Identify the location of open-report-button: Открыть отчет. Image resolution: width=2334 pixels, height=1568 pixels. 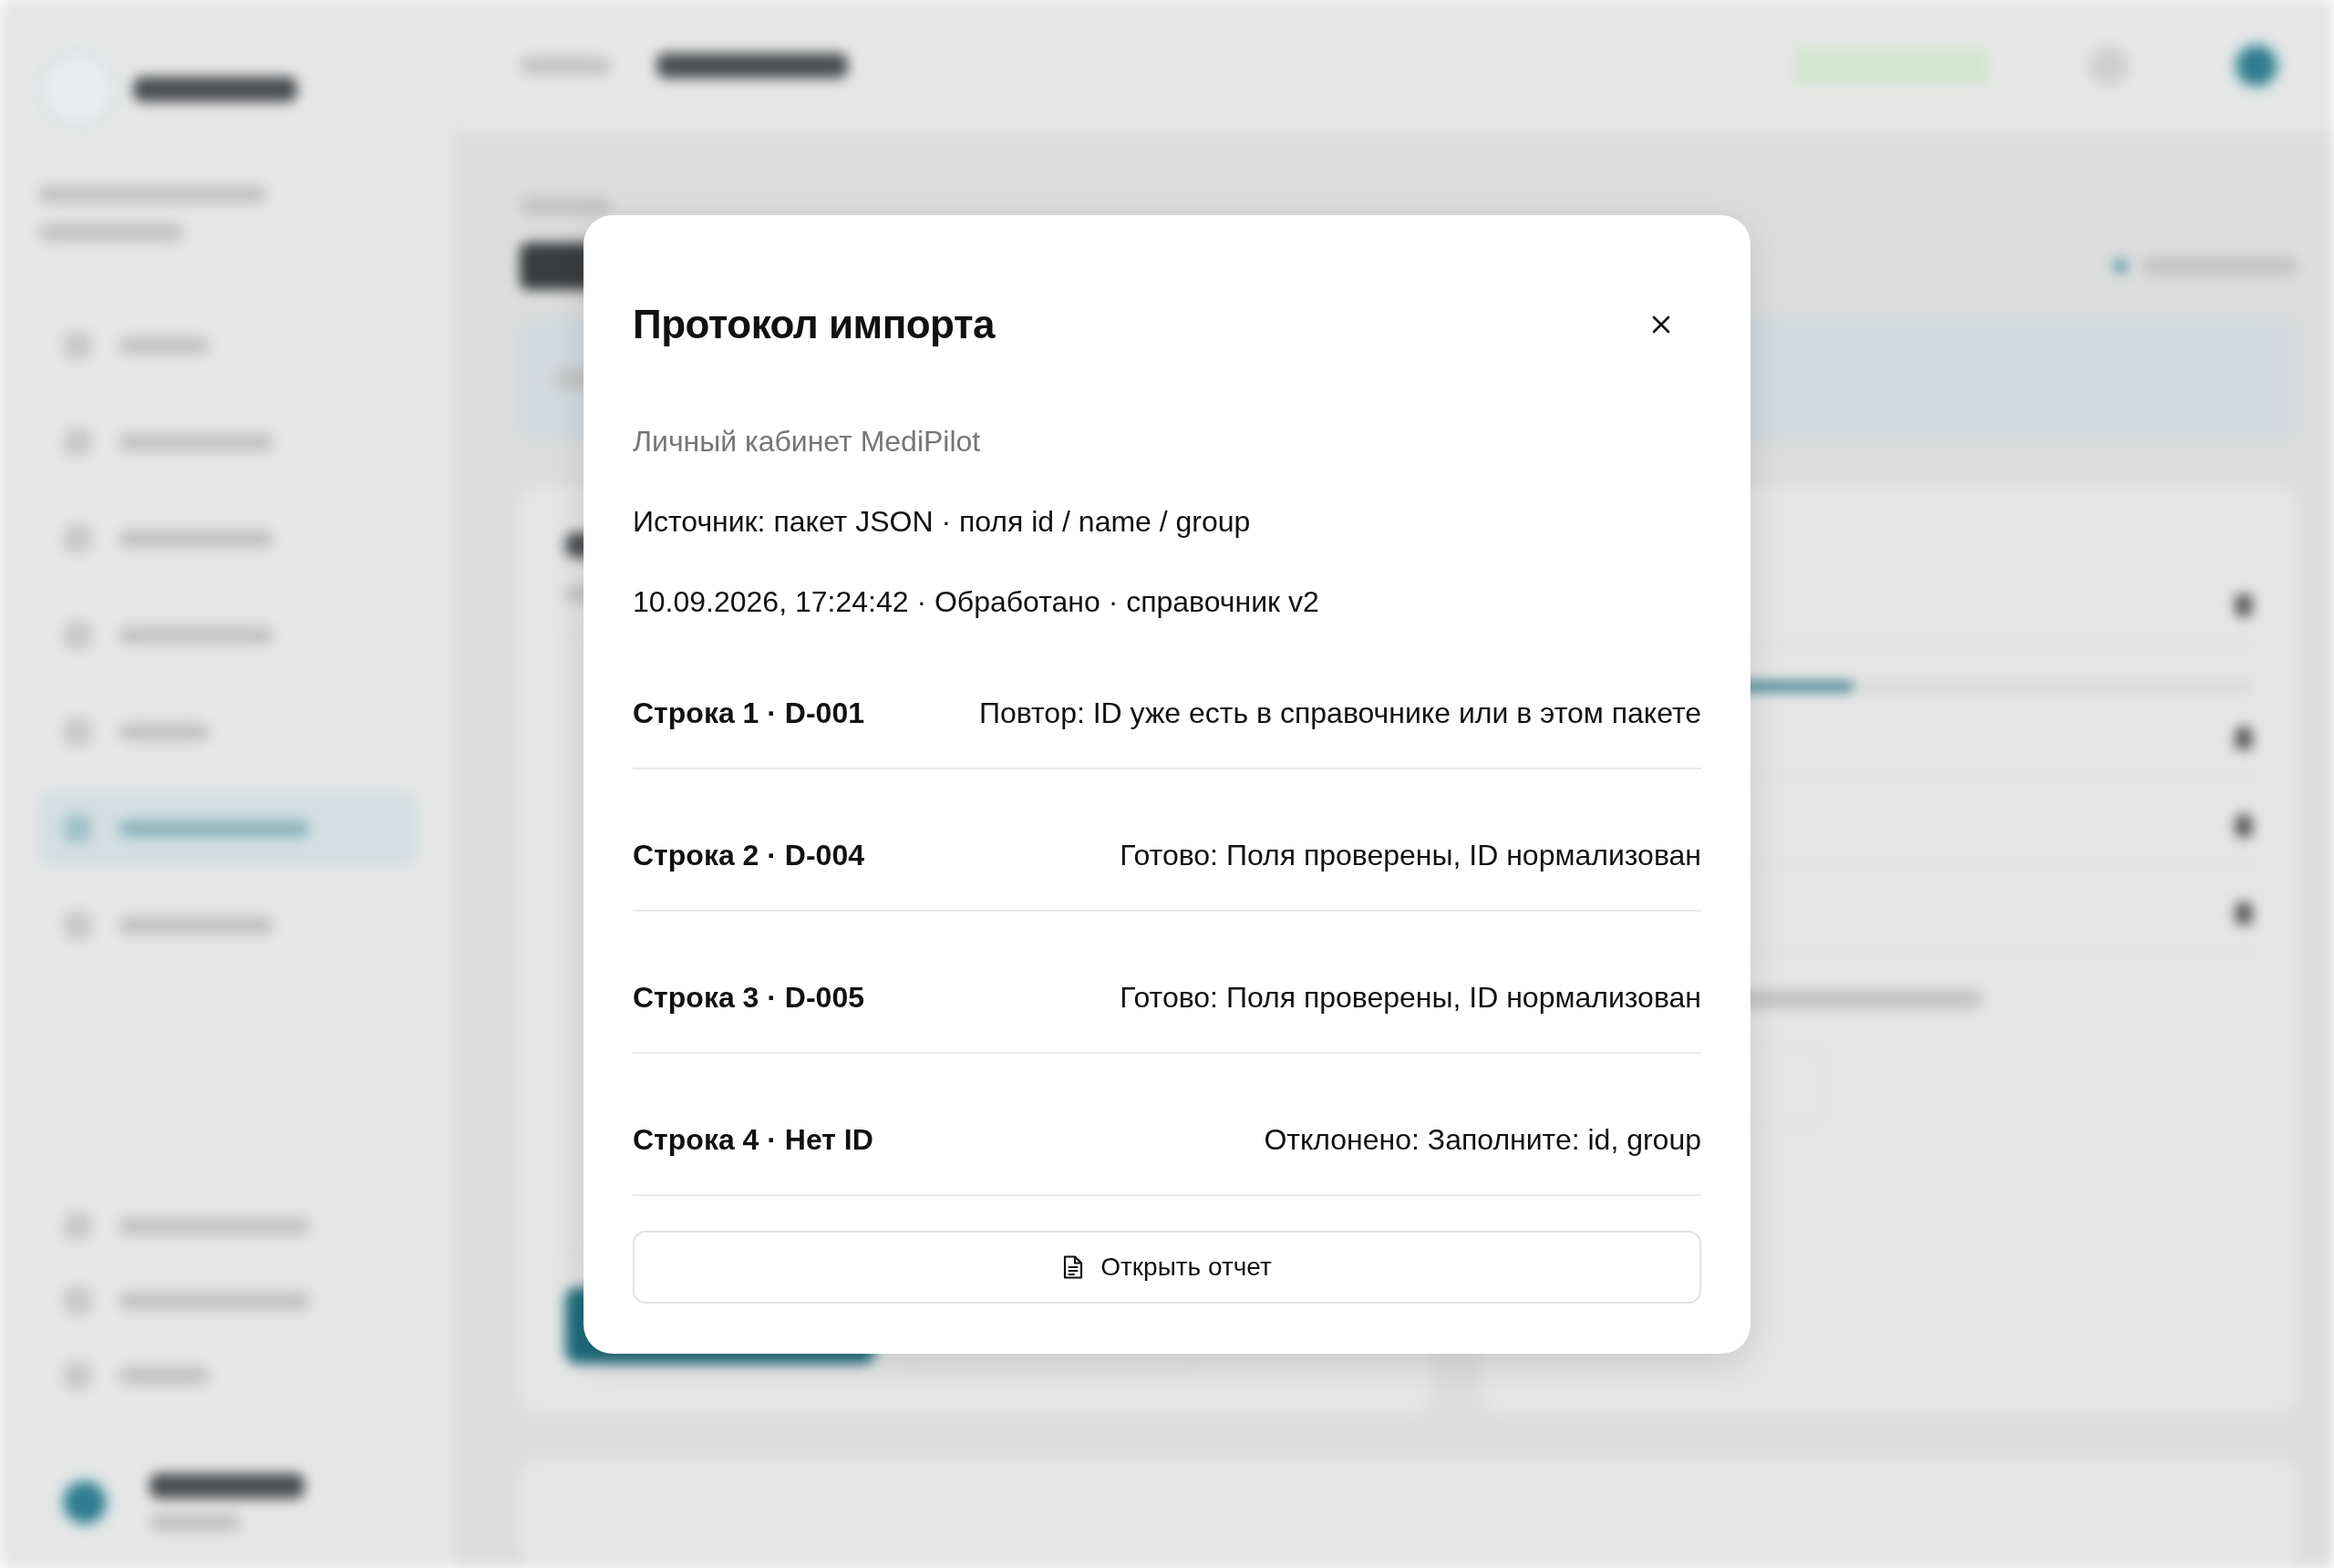
(1167, 1267).